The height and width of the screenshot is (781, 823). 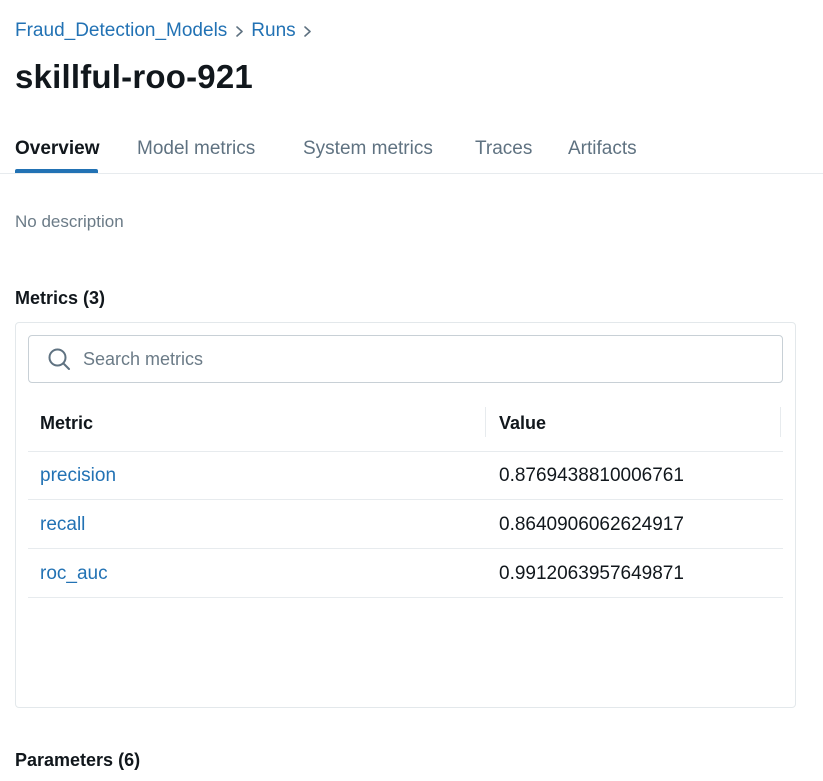 What do you see at coordinates (405, 524) in the screenshot?
I see `table-row: recall 0.8640906062624917` at bounding box center [405, 524].